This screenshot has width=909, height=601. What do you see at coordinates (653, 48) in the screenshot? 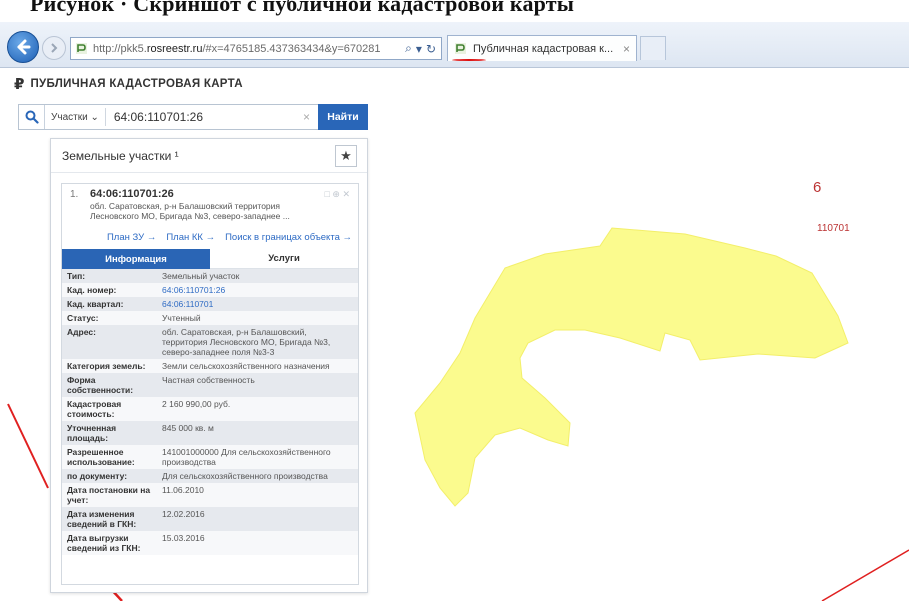
I see `new-tab-button` at bounding box center [653, 48].